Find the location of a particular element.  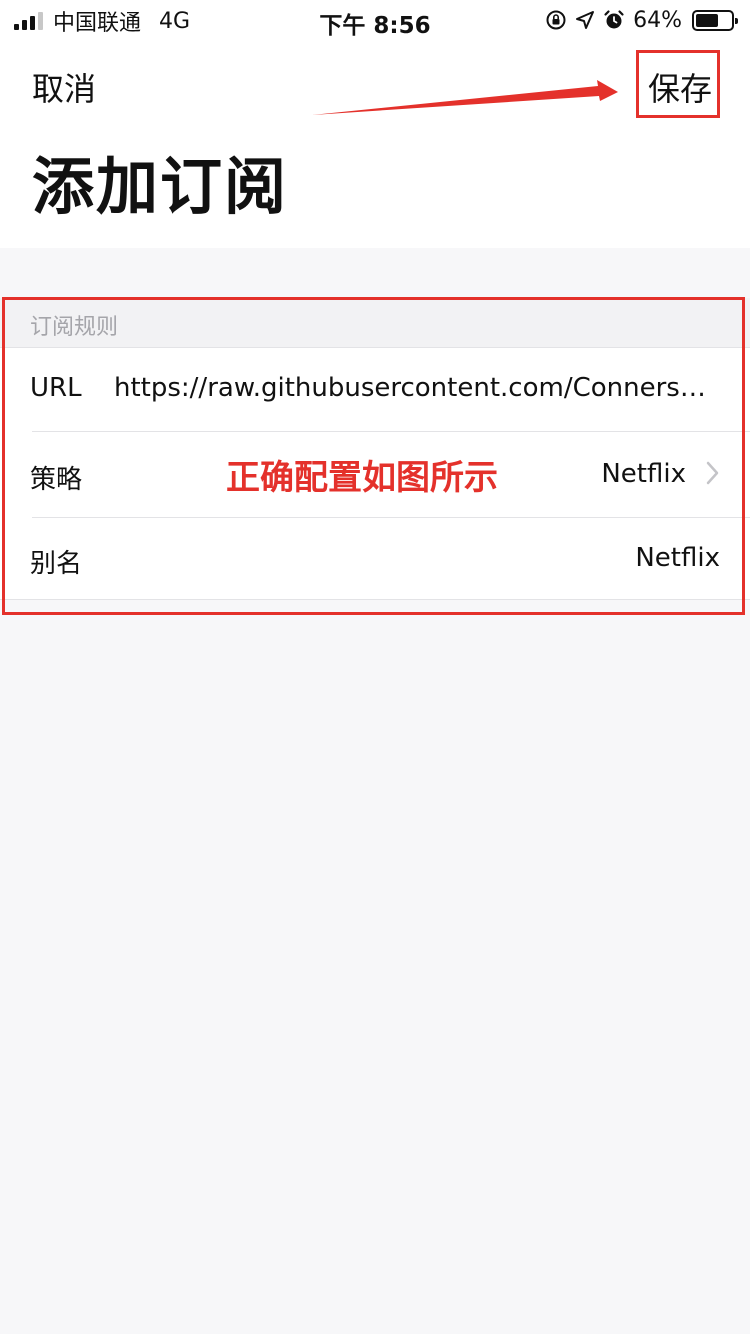

section-title: 订阅规则 is located at coordinates (74, 327).